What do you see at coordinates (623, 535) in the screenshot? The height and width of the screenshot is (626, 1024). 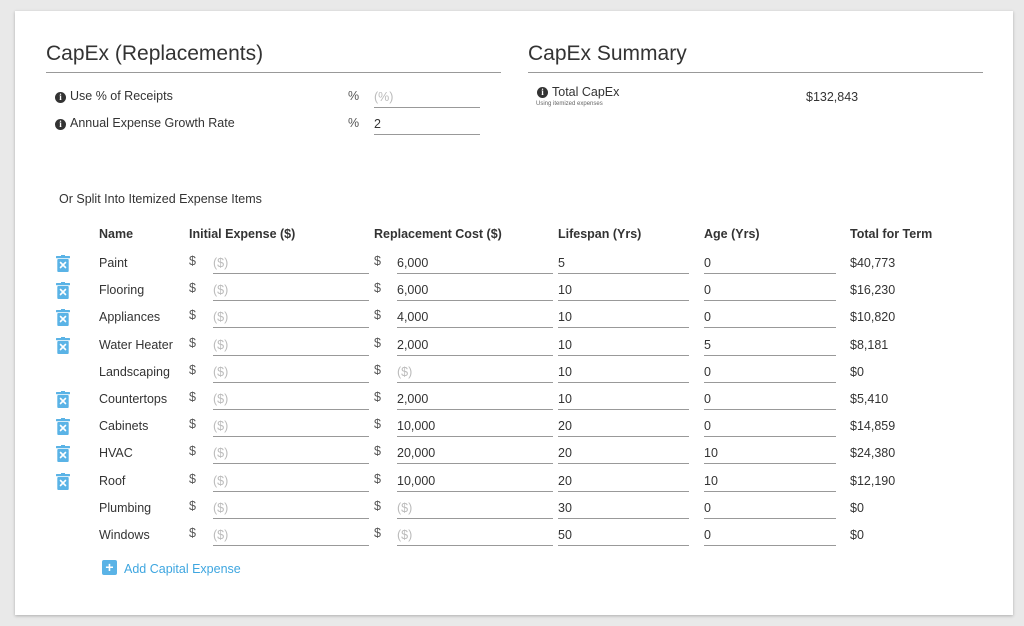 I see `lifespan-input: 50` at bounding box center [623, 535].